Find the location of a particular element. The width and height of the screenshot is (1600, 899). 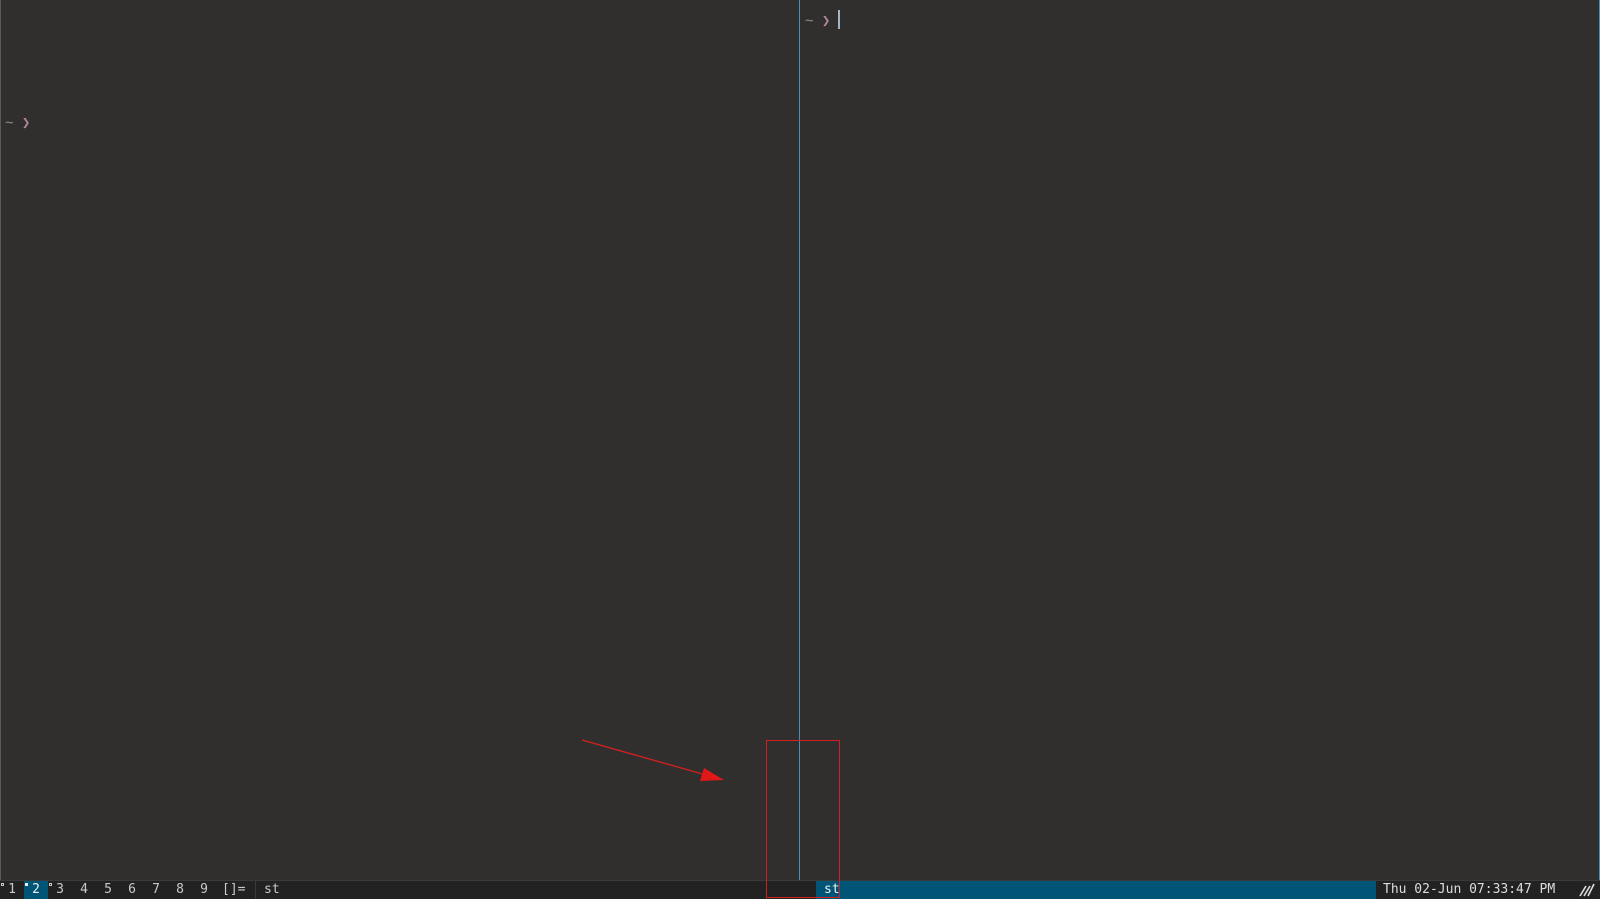

tag-8: 8 is located at coordinates (180, 890).